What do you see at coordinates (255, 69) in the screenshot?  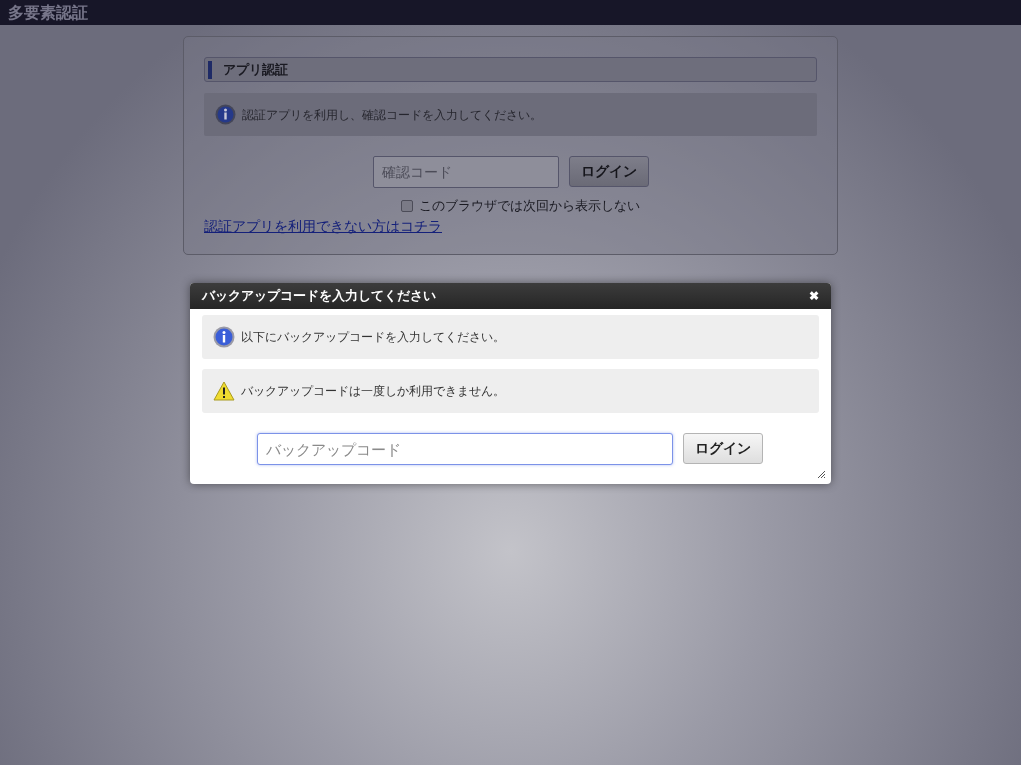 I see `section-heading: アプリ認証` at bounding box center [255, 69].